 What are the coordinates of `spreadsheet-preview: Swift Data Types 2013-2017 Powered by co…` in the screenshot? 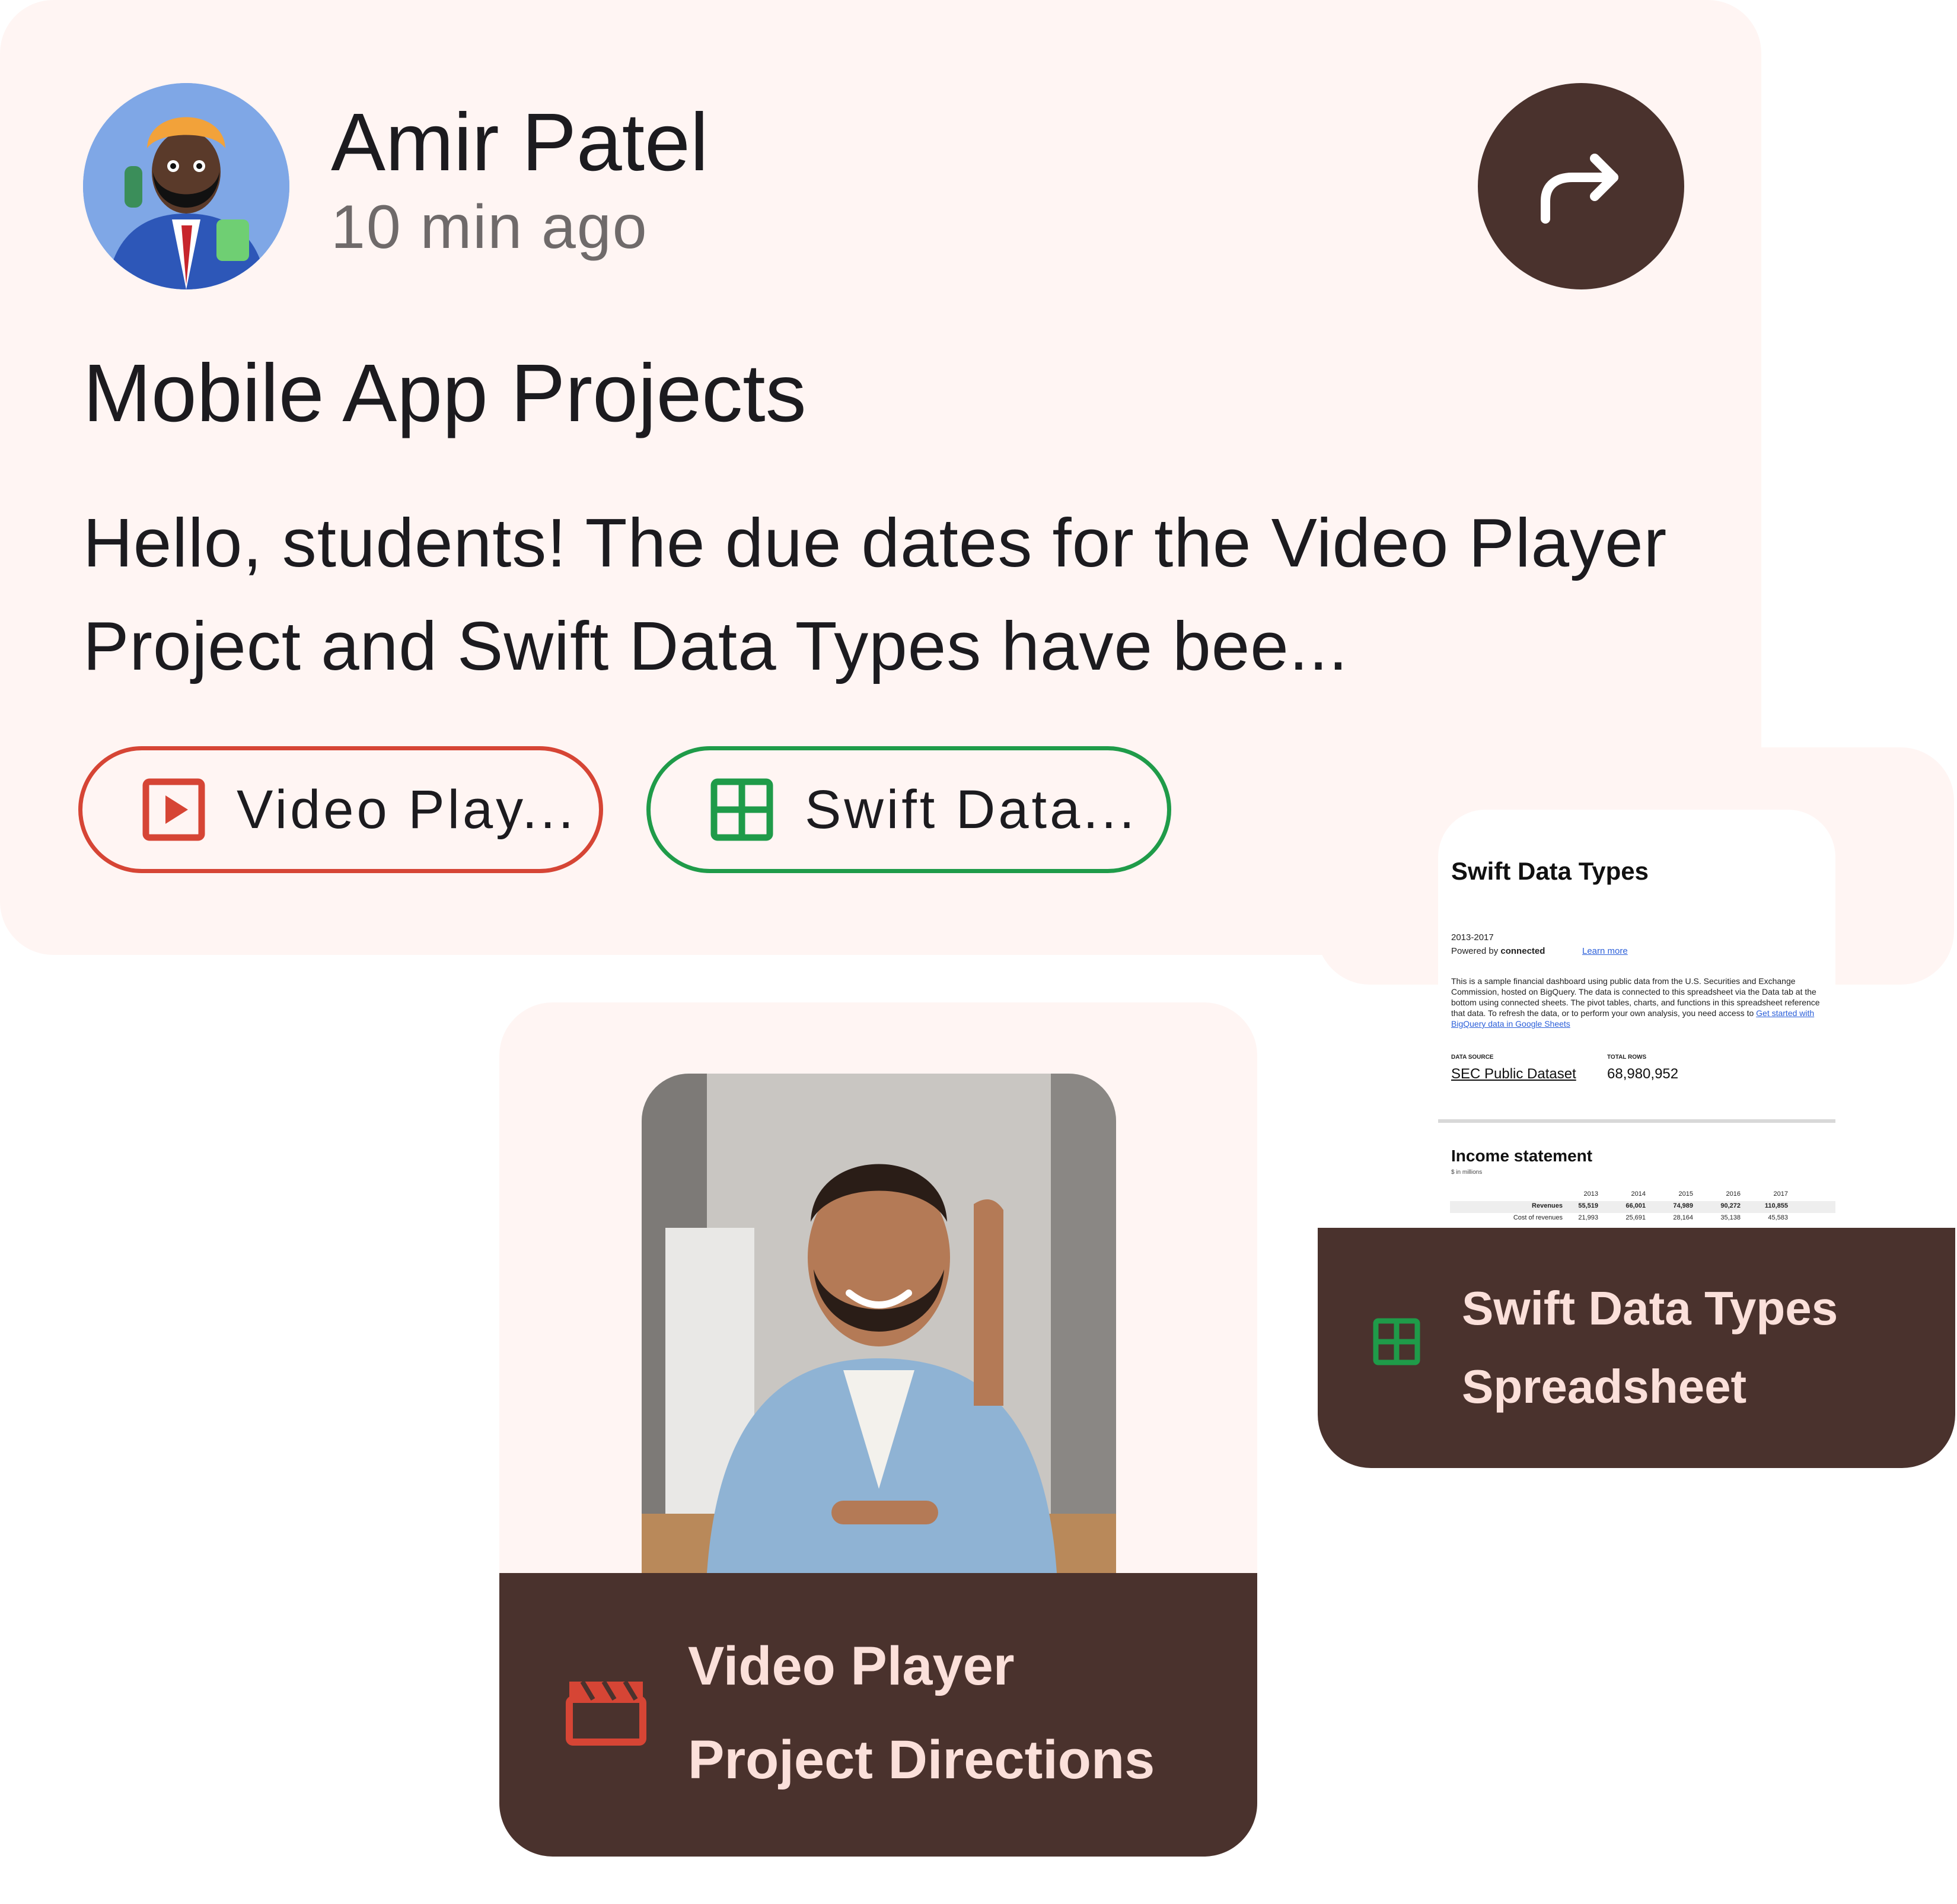 It's located at (1636, 1019).